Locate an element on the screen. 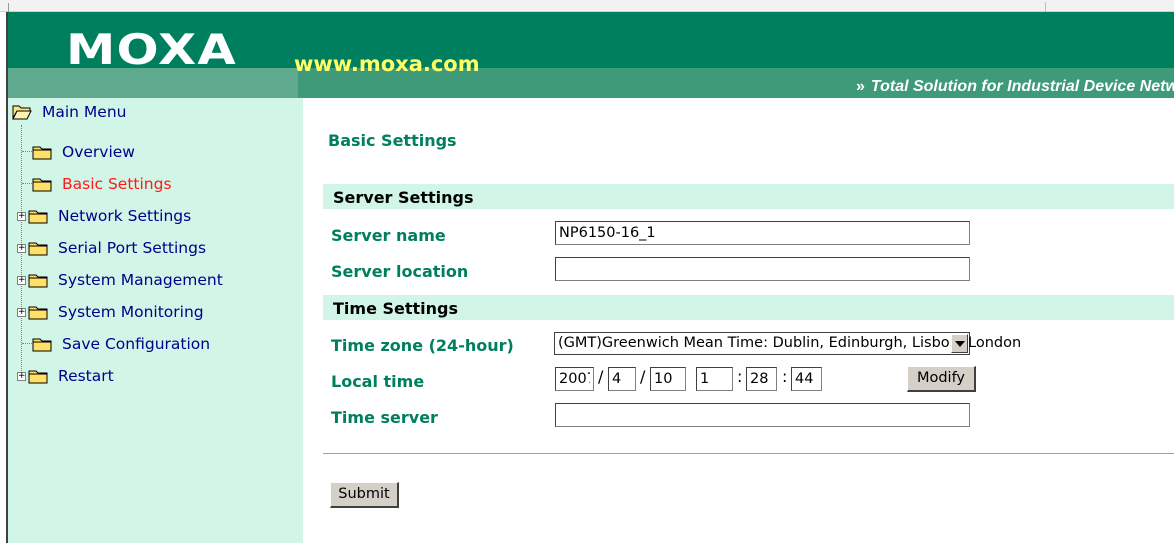 This screenshot has width=1174, height=543. double-chevron-icon: » is located at coordinates (860, 86).